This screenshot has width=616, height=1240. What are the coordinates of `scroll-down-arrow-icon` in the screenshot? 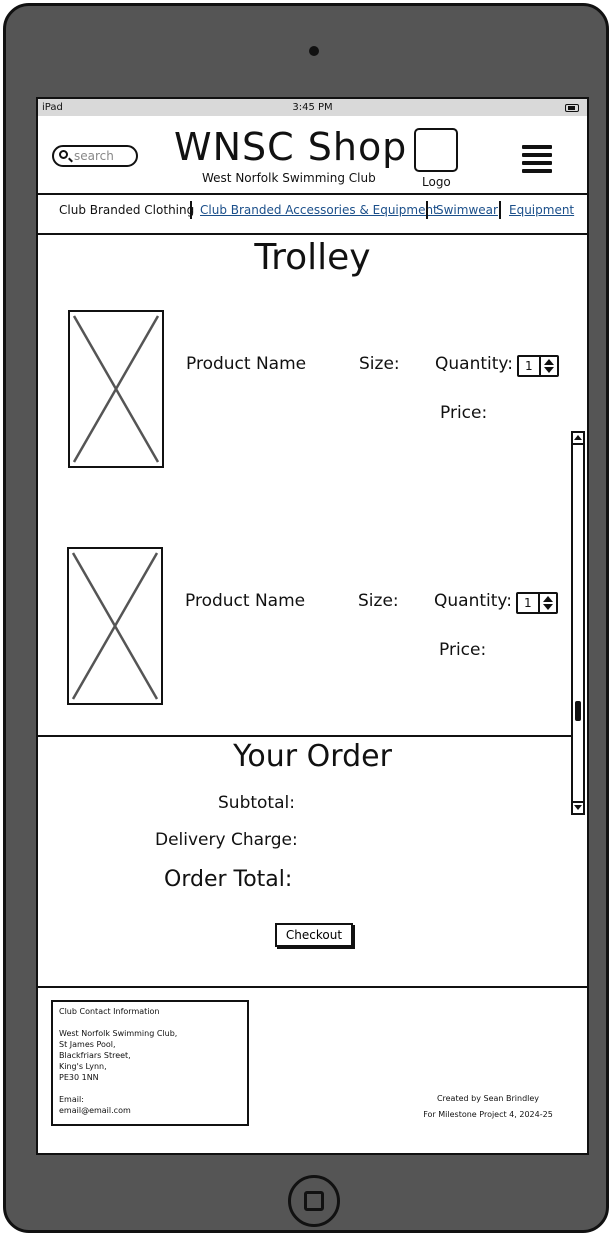 It's located at (578, 807).